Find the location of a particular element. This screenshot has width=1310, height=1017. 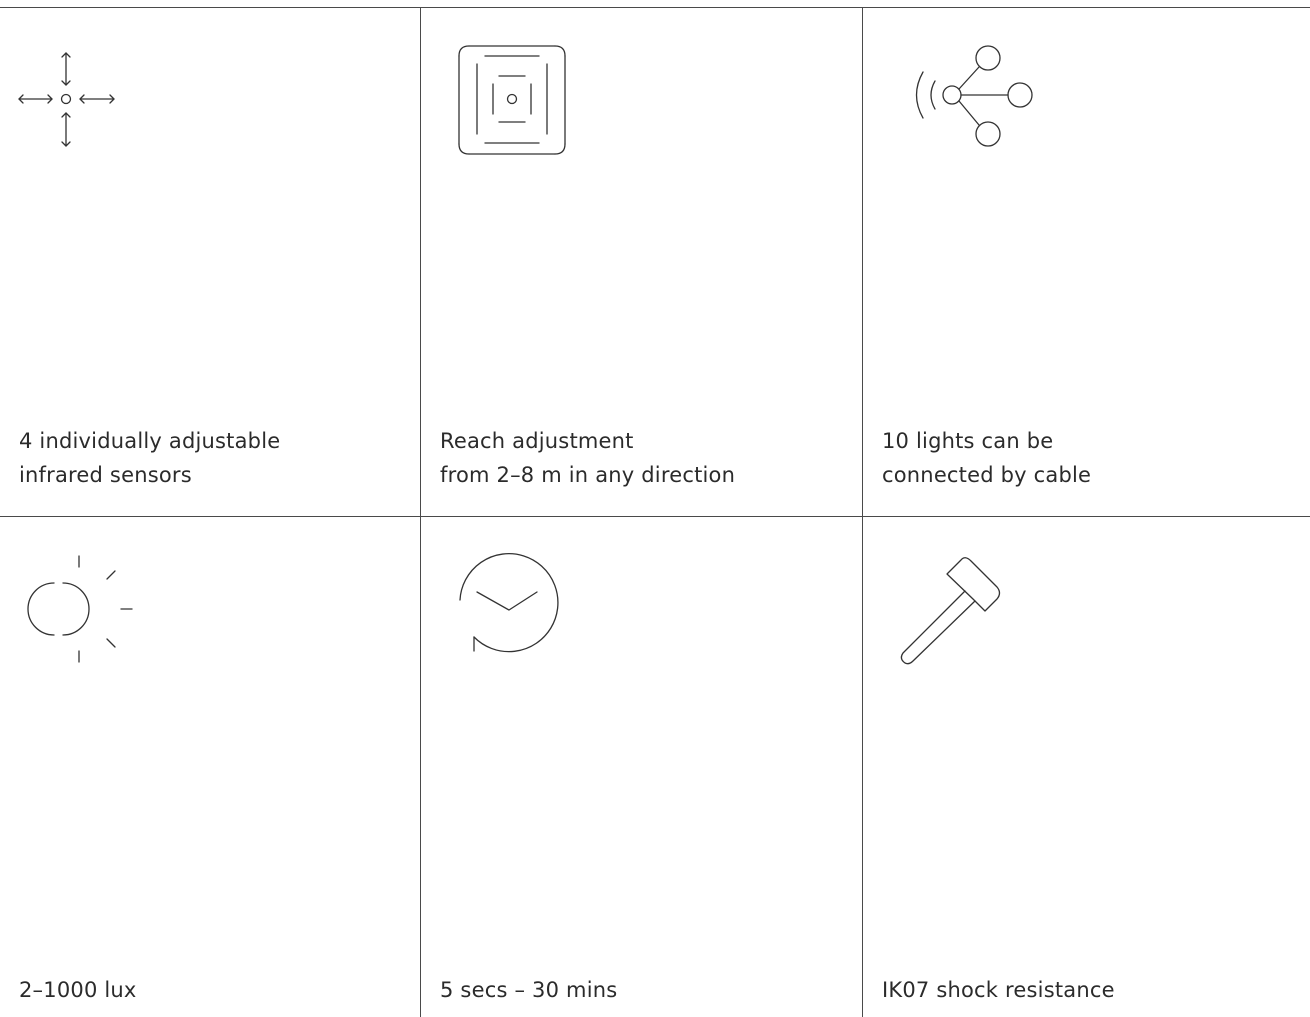

feature-label: 2–1000 lux is located at coordinates (78, 990).